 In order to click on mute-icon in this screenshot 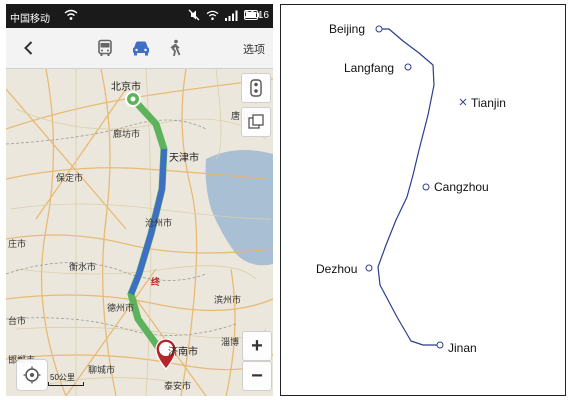, I will do `click(194, 15)`.